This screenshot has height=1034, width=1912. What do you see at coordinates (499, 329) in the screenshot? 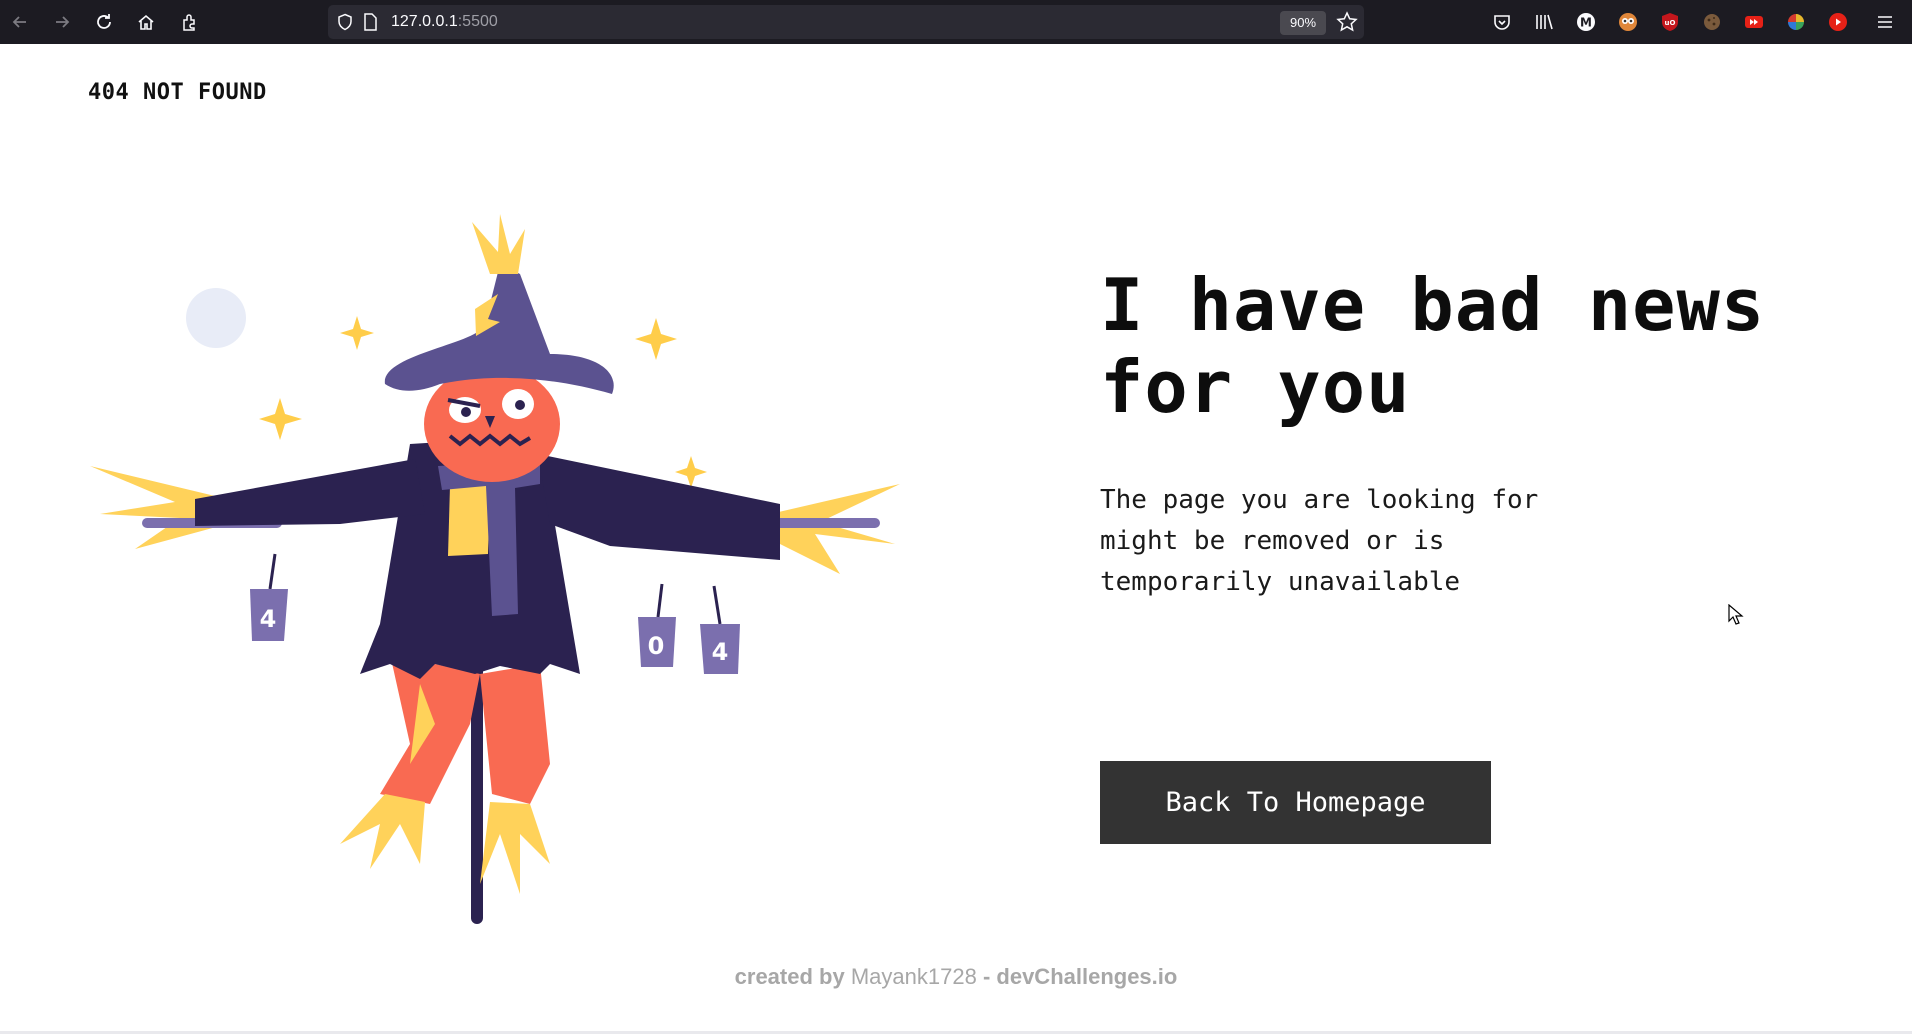
I see `hat-shape` at bounding box center [499, 329].